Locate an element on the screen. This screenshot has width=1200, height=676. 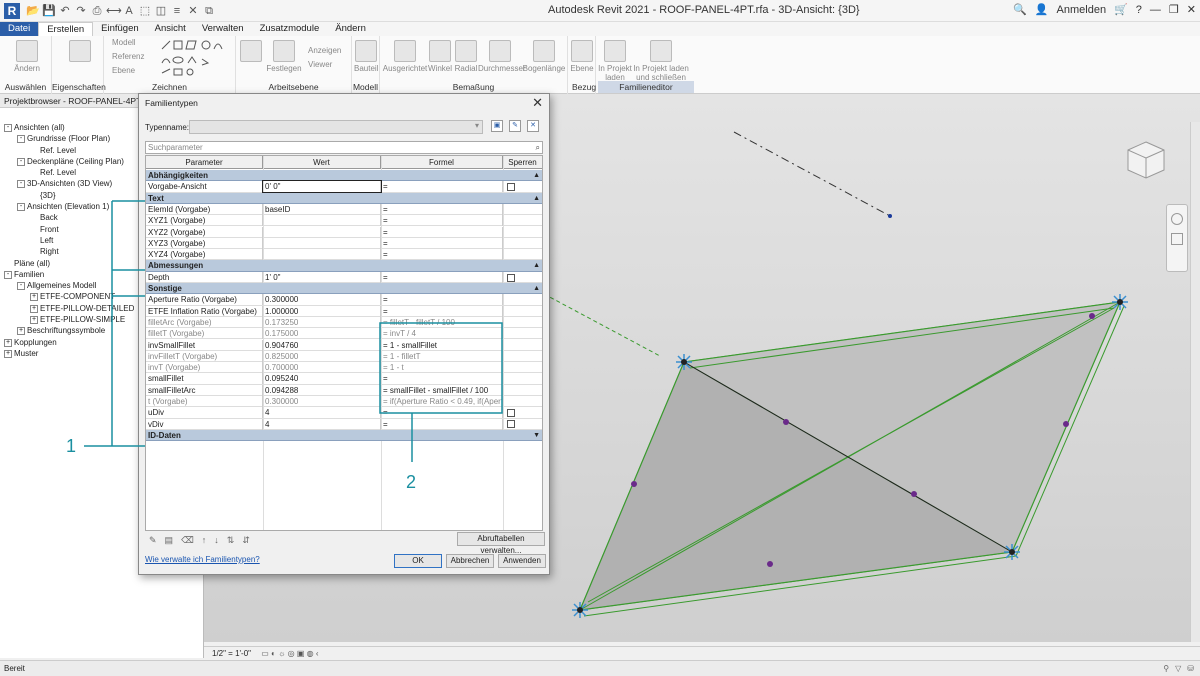
callout-2: 2 is located at coordinates (411, 482).